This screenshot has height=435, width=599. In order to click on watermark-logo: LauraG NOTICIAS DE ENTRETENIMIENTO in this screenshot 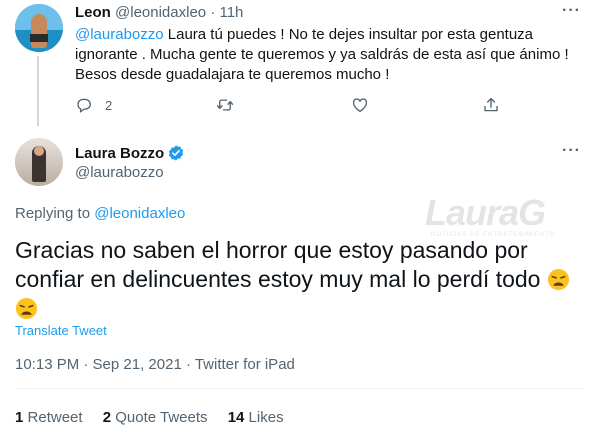, I will do `click(507, 217)`.